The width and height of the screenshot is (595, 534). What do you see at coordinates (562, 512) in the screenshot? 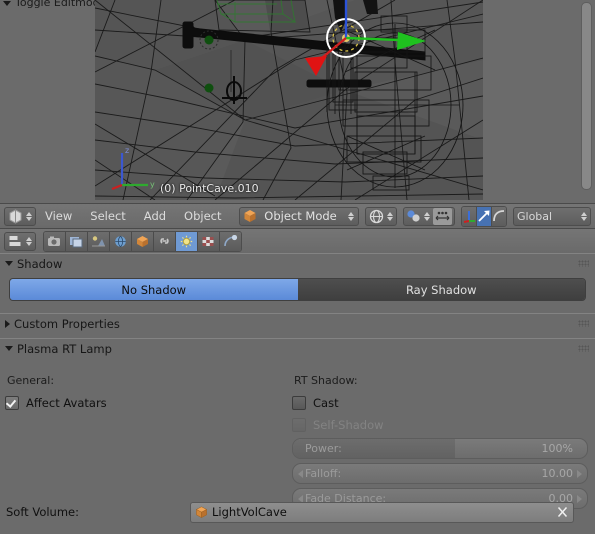
I see `x-clear-icon` at bounding box center [562, 512].